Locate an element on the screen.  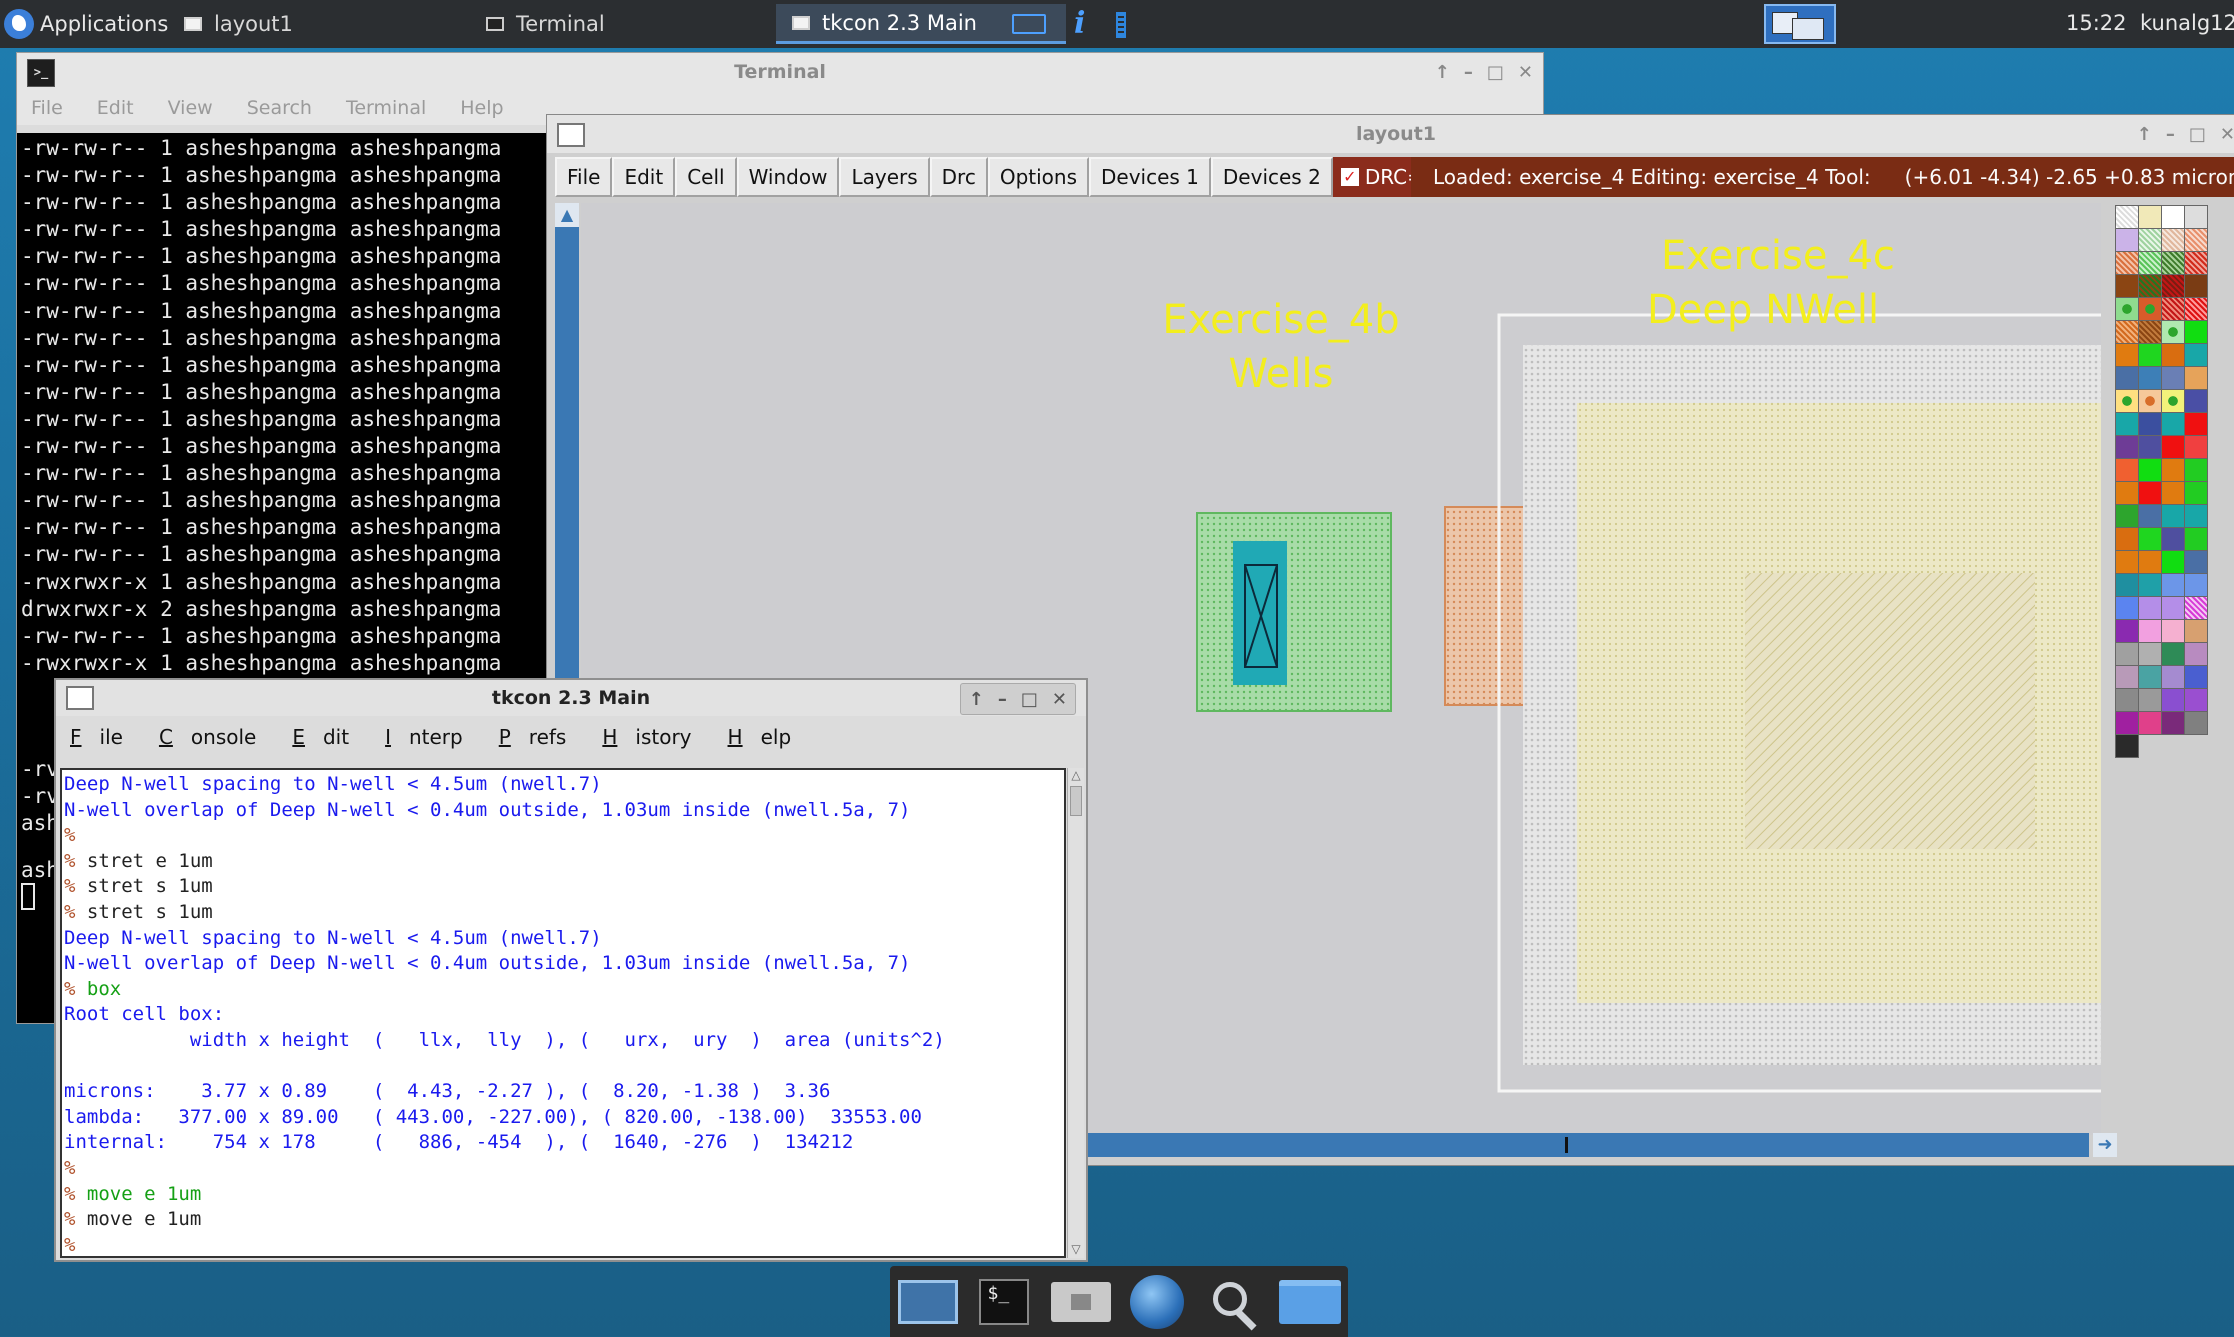
menu-drc: Drc is located at coordinates (958, 177).